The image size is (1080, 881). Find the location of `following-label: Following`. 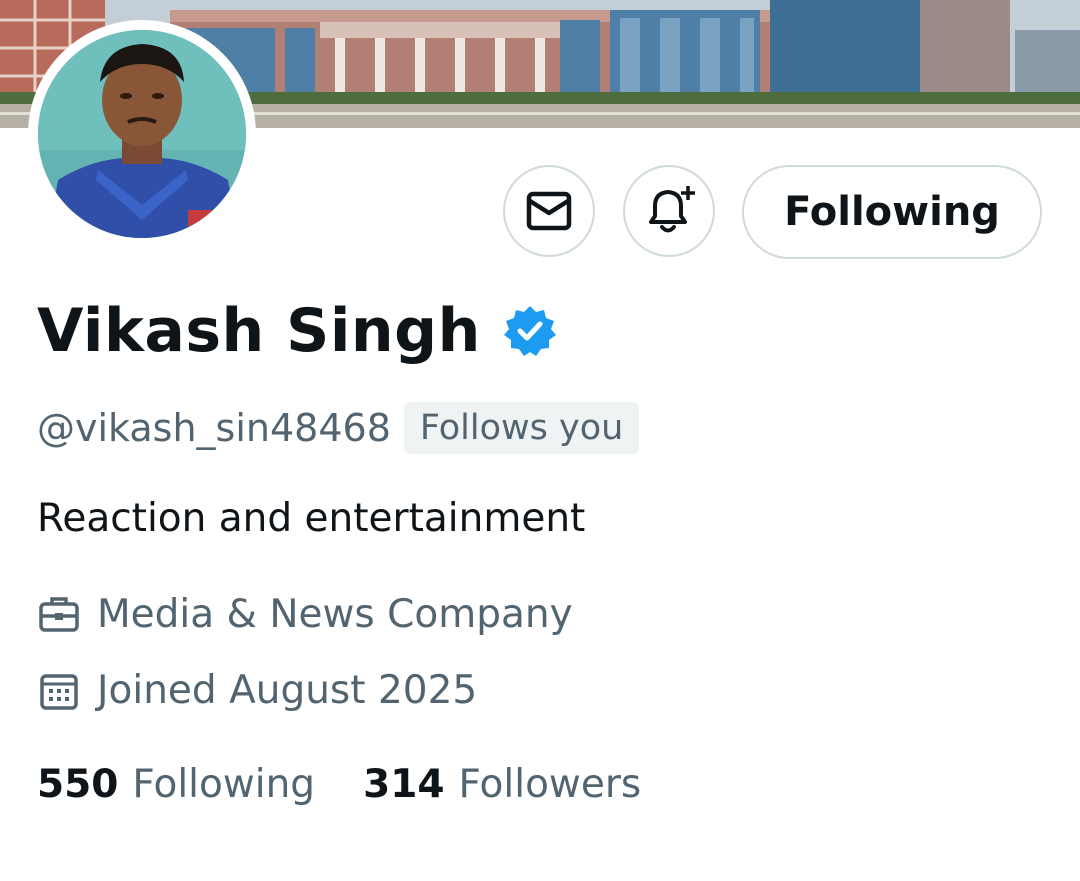

following-label: Following is located at coordinates (224, 784).